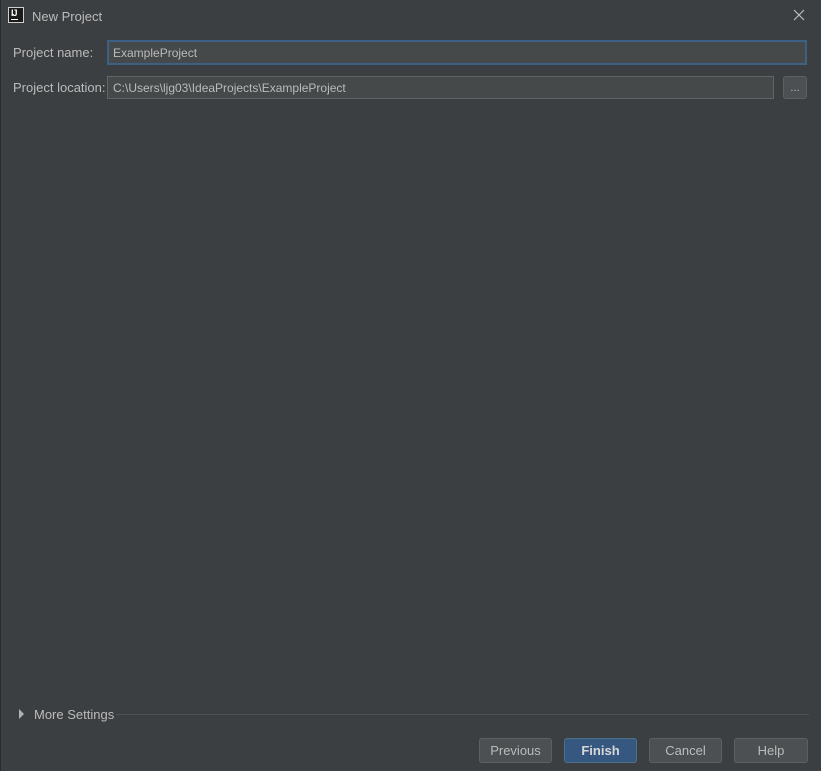 The width and height of the screenshot is (821, 771). What do you see at coordinates (462, 714) in the screenshot?
I see `more-settings-divider` at bounding box center [462, 714].